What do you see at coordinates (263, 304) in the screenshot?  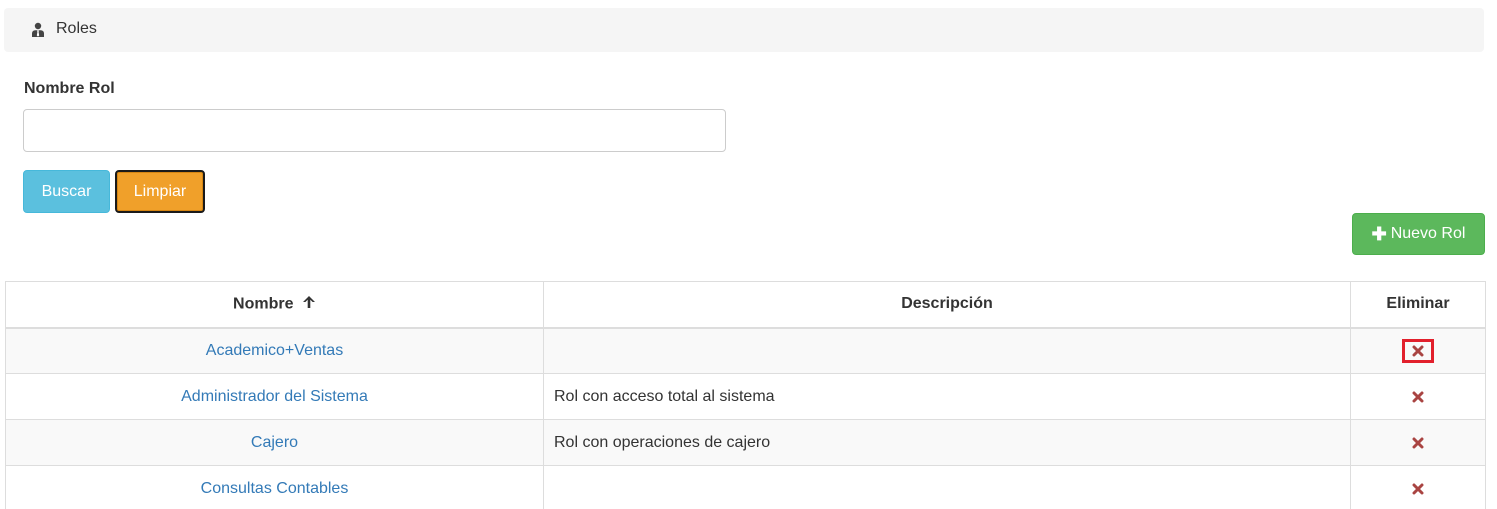 I see `column-header-nombre-label: Nombre` at bounding box center [263, 304].